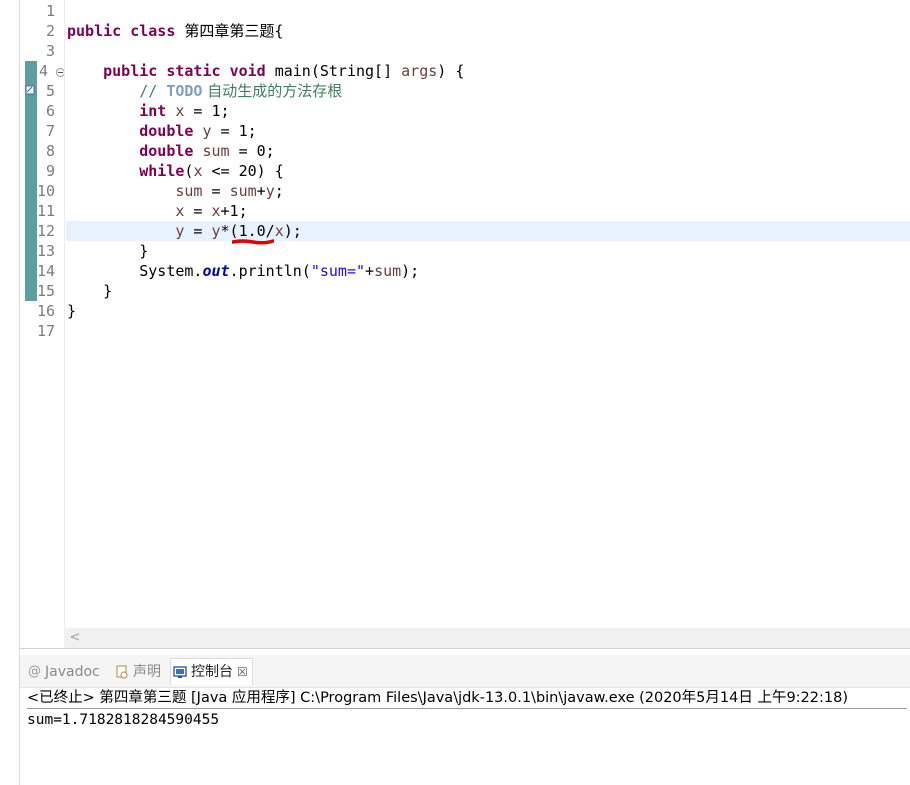  Describe the element at coordinates (338, 271) in the screenshot. I see `string-literal: "sum="` at that location.